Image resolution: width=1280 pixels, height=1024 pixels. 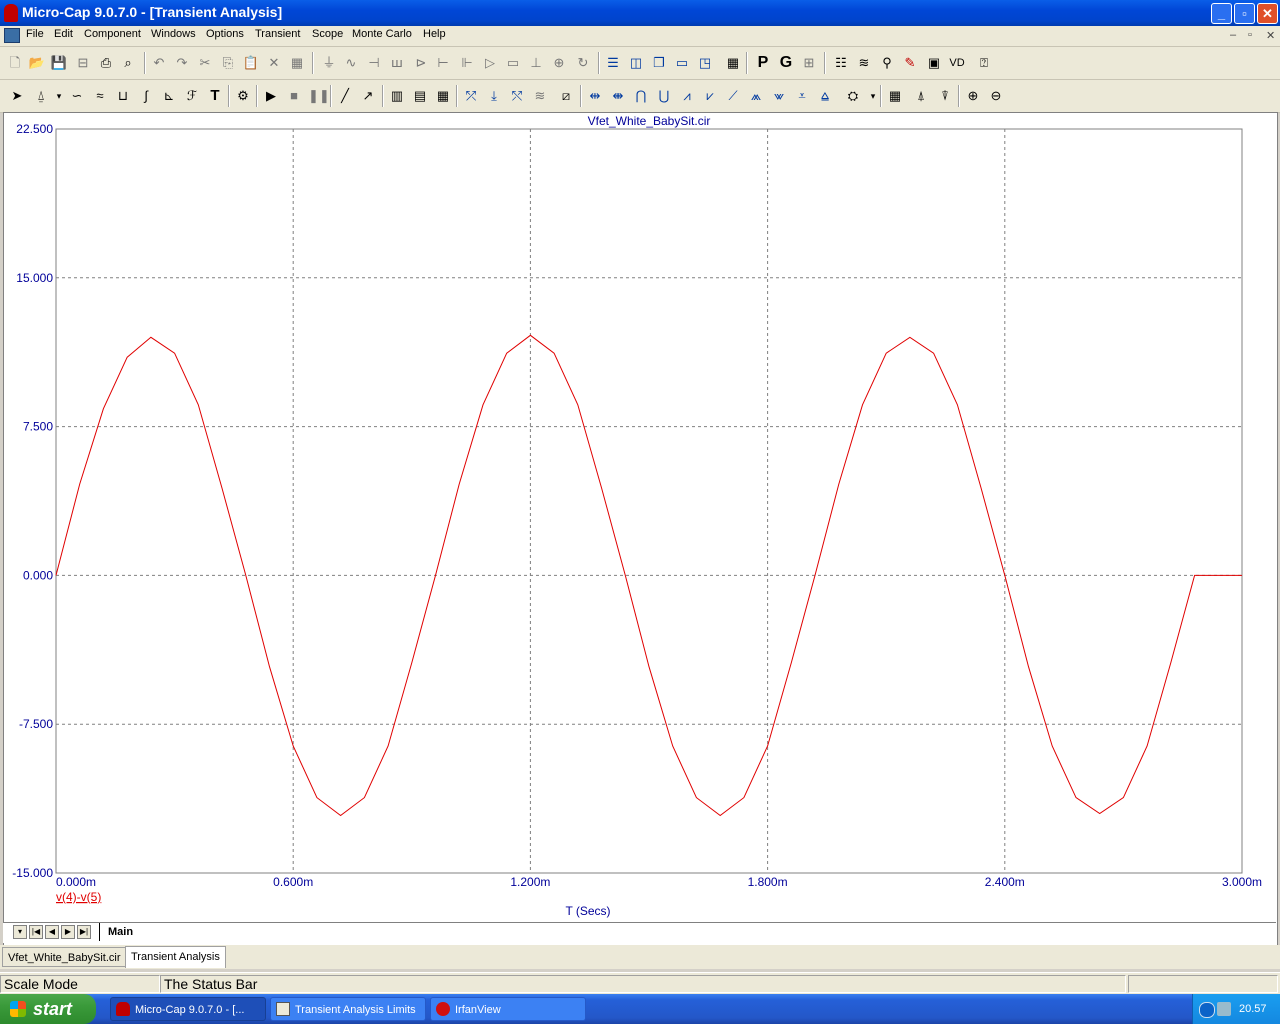 What do you see at coordinates (397, 63) in the screenshot?
I see `inductor-component-icon: ꟺ` at bounding box center [397, 63].